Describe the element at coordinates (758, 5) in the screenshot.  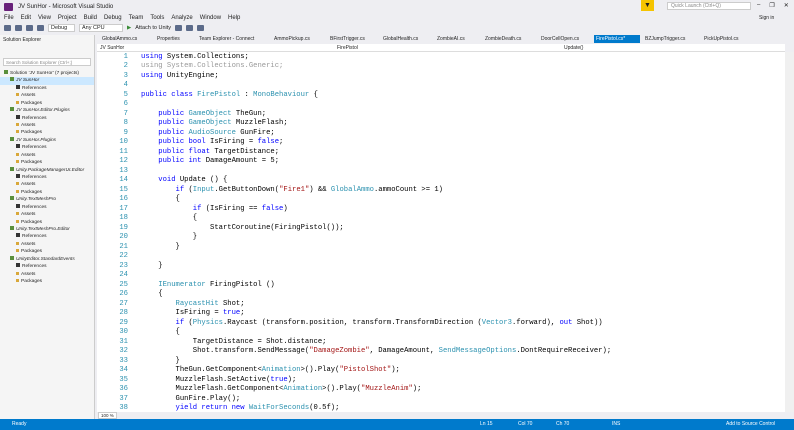
I see `minimize-button: –` at that location.